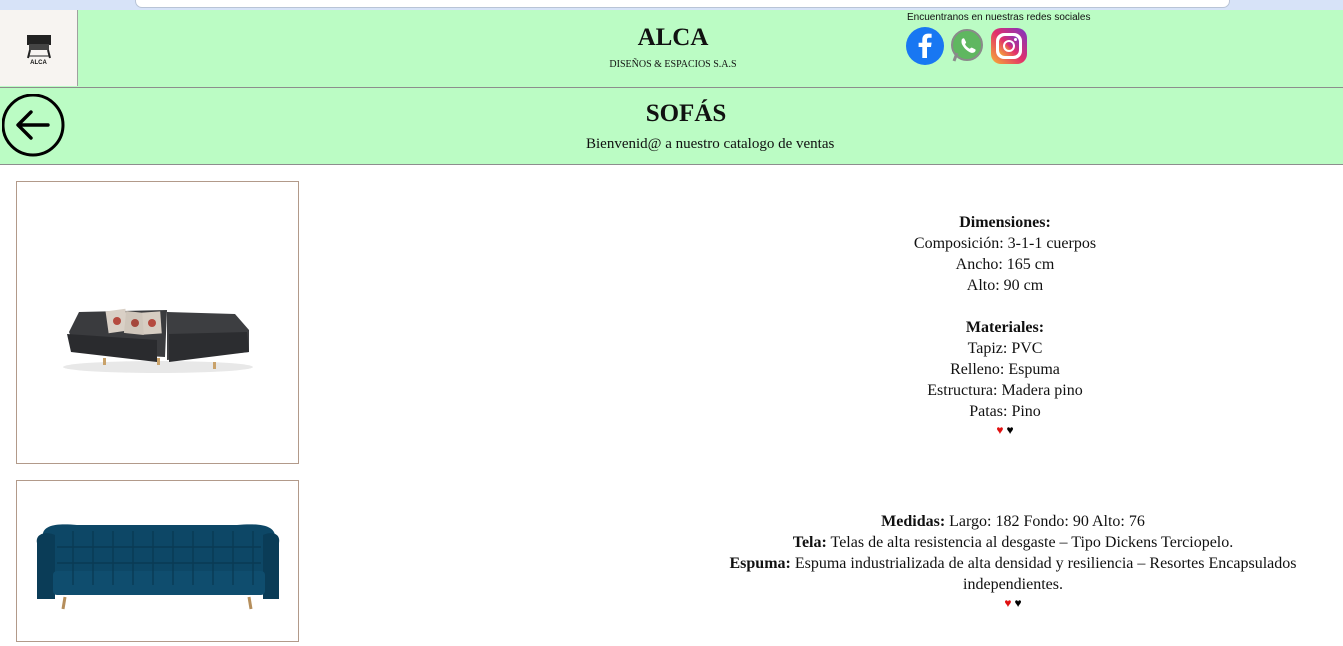 The width and height of the screenshot is (1343, 646). I want to click on dimension-line: Composición: 3-1-1 cuerpos, so click(1005, 243).